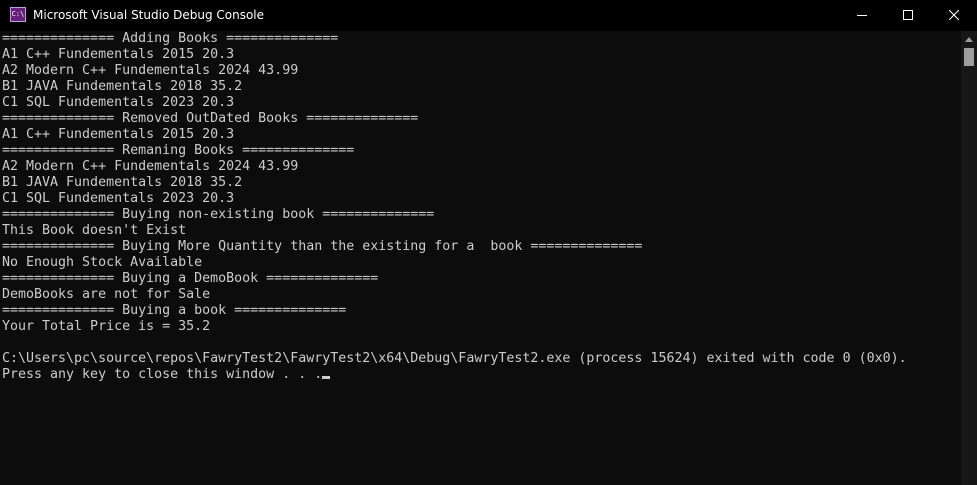  I want to click on scroll-thumb, so click(969, 57).